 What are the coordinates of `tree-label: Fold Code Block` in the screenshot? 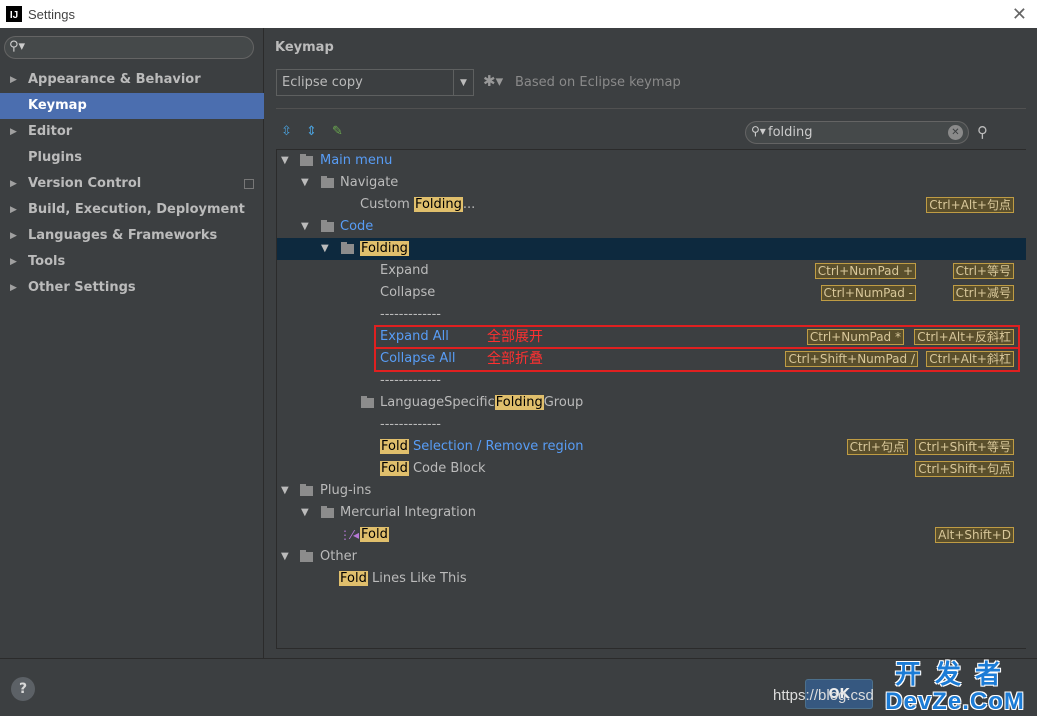 It's located at (433, 468).